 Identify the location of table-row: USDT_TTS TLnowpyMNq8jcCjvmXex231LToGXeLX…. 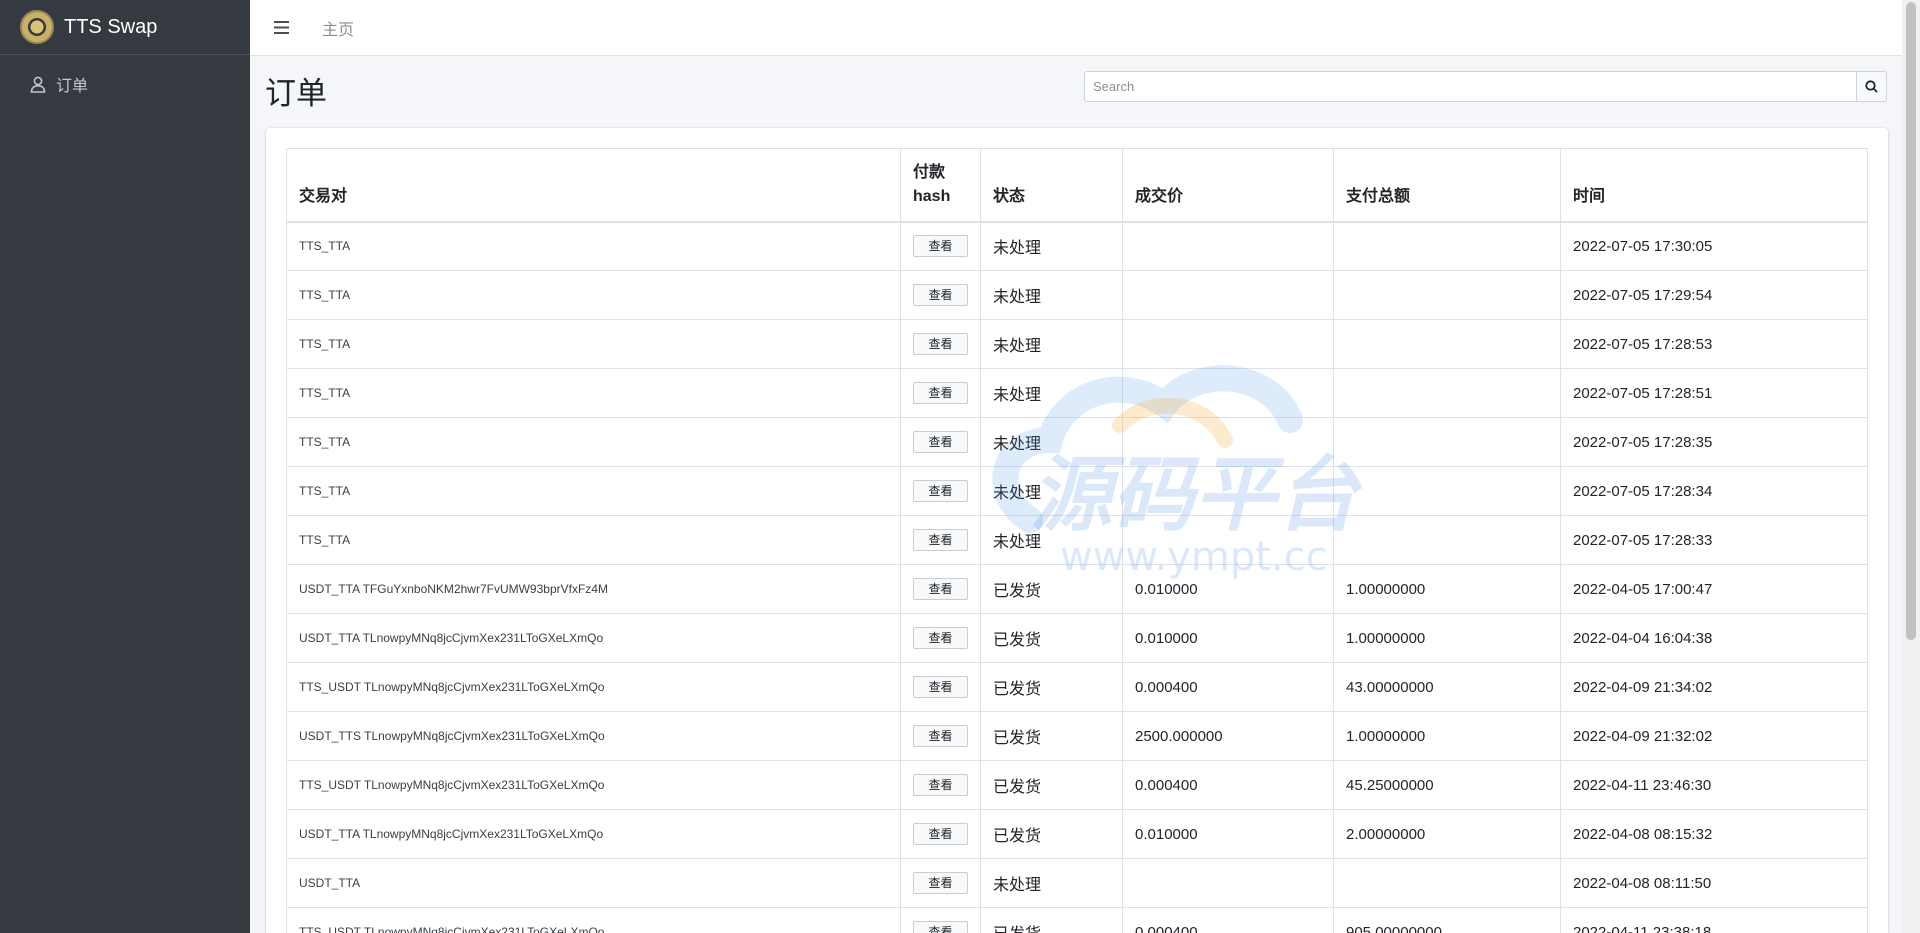
(1077, 736).